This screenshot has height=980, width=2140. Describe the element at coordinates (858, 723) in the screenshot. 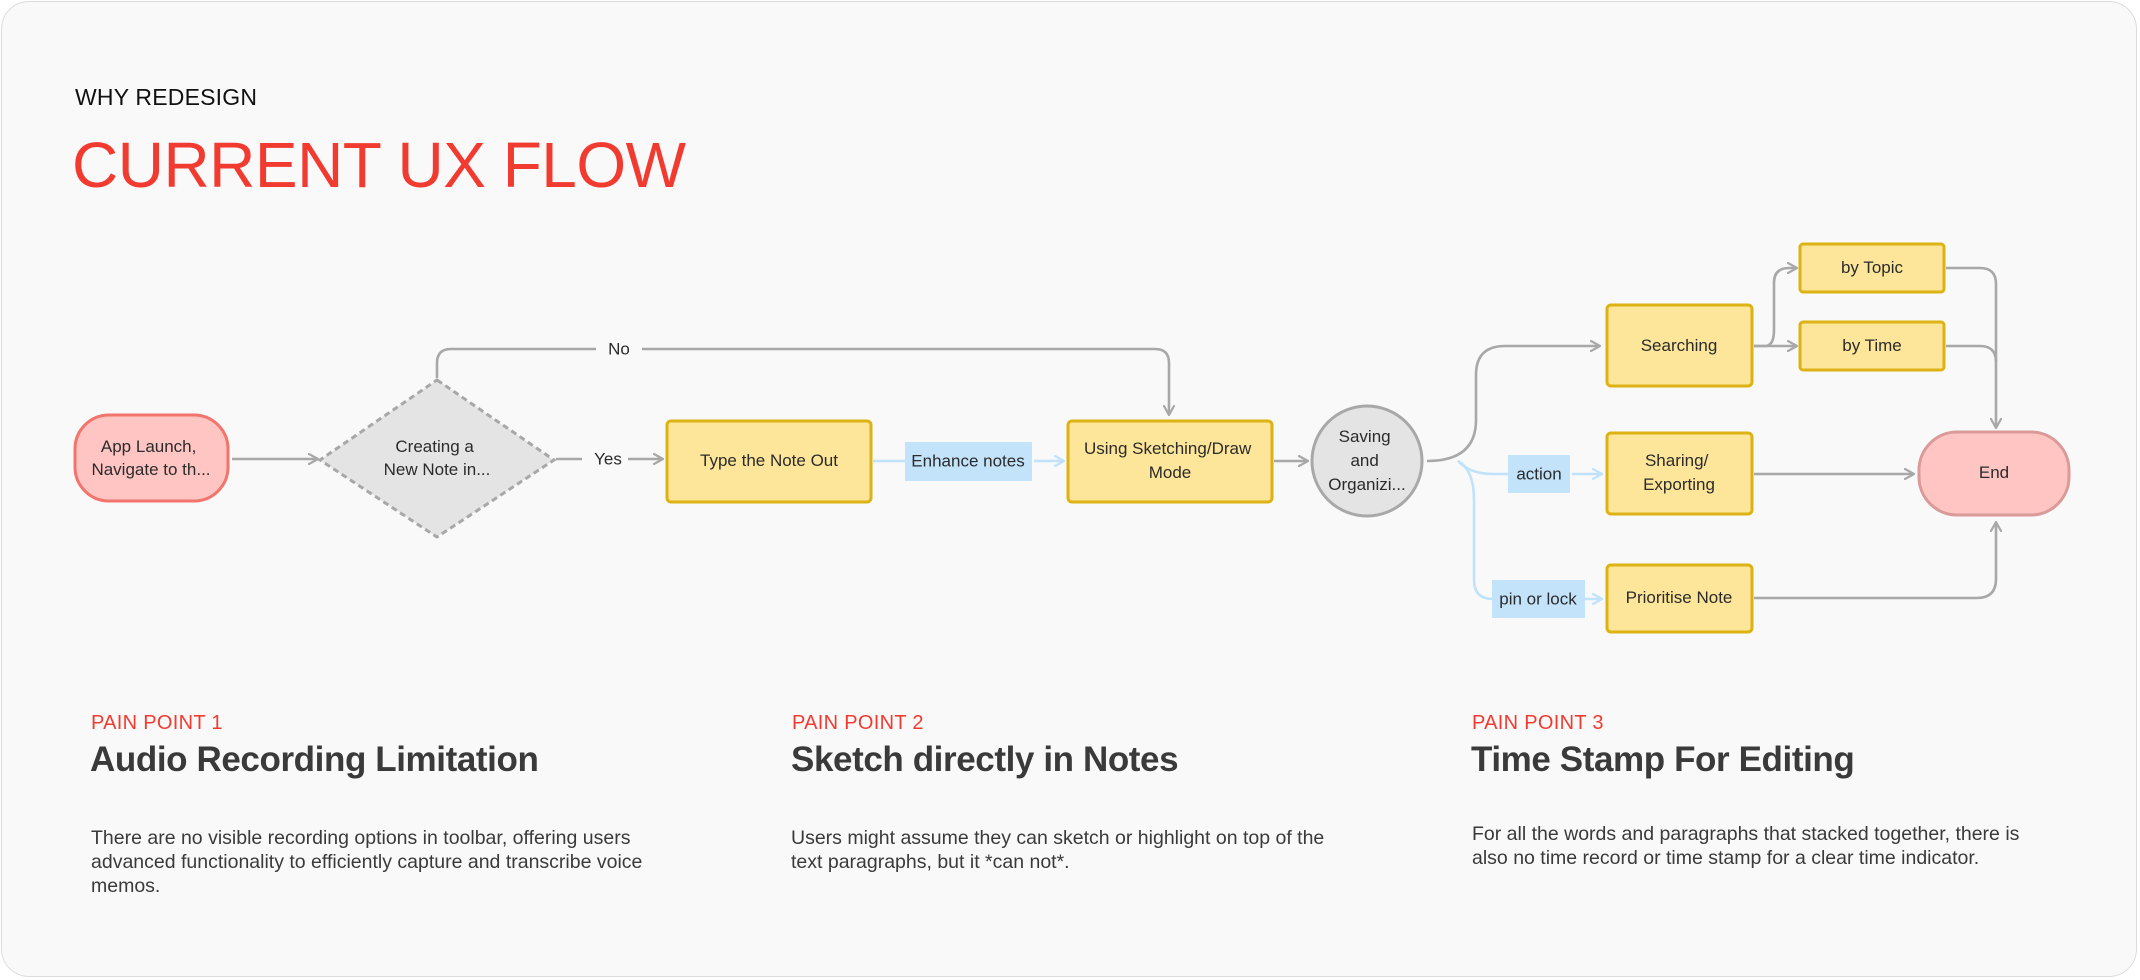

I see `pain-point-label: PAIN POINT 2` at that location.